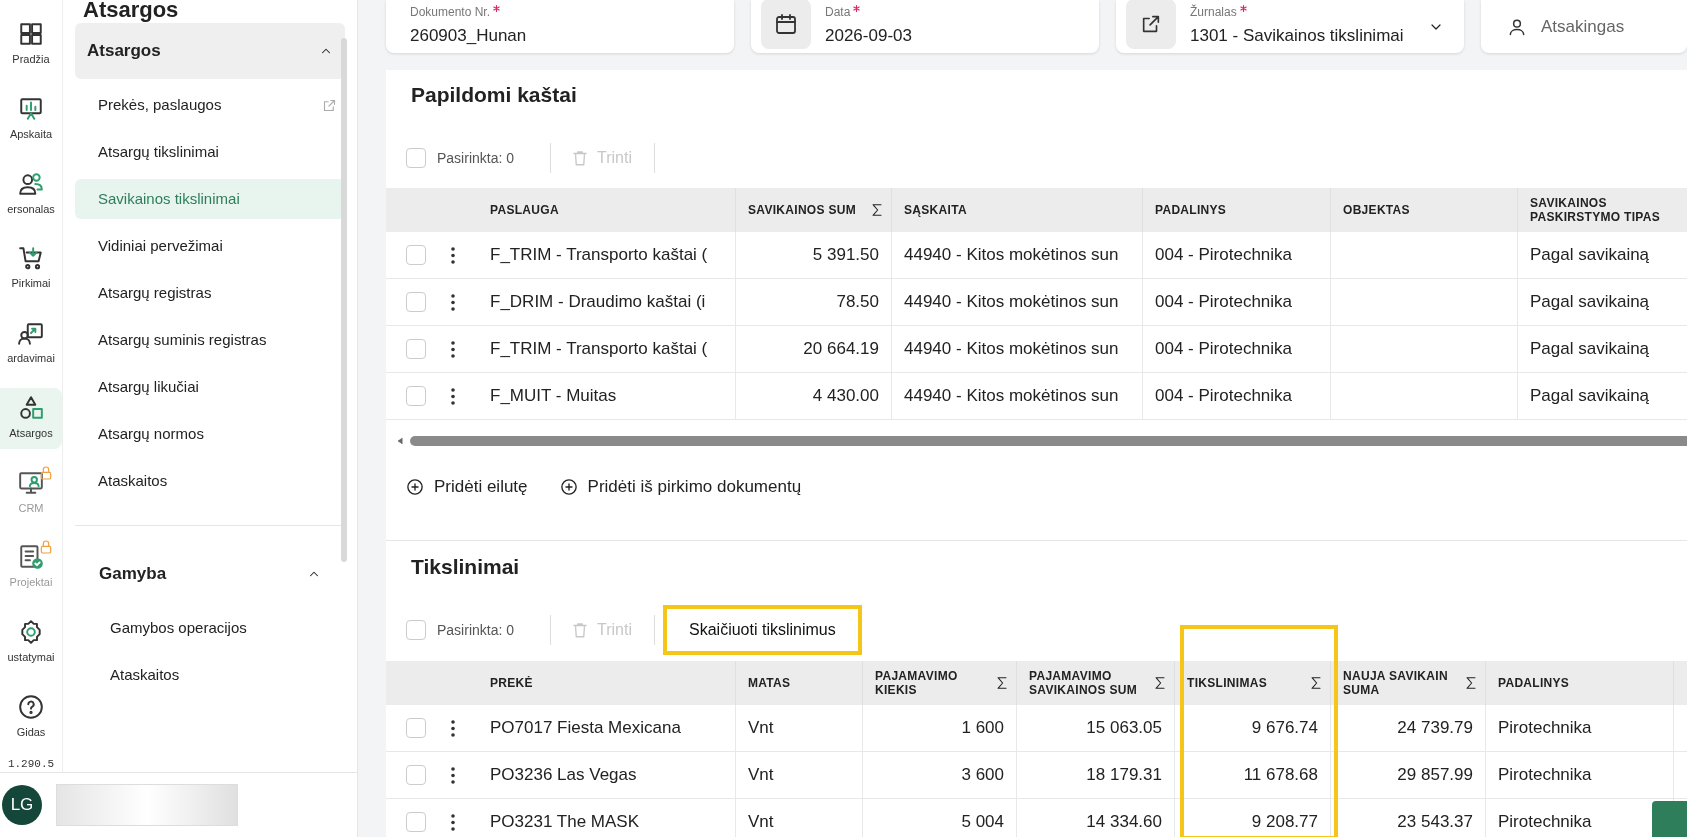 Image resolution: width=1687 pixels, height=837 pixels. What do you see at coordinates (1252, 818) in the screenshot?
I see `table-cell: 9 208.77` at bounding box center [1252, 818].